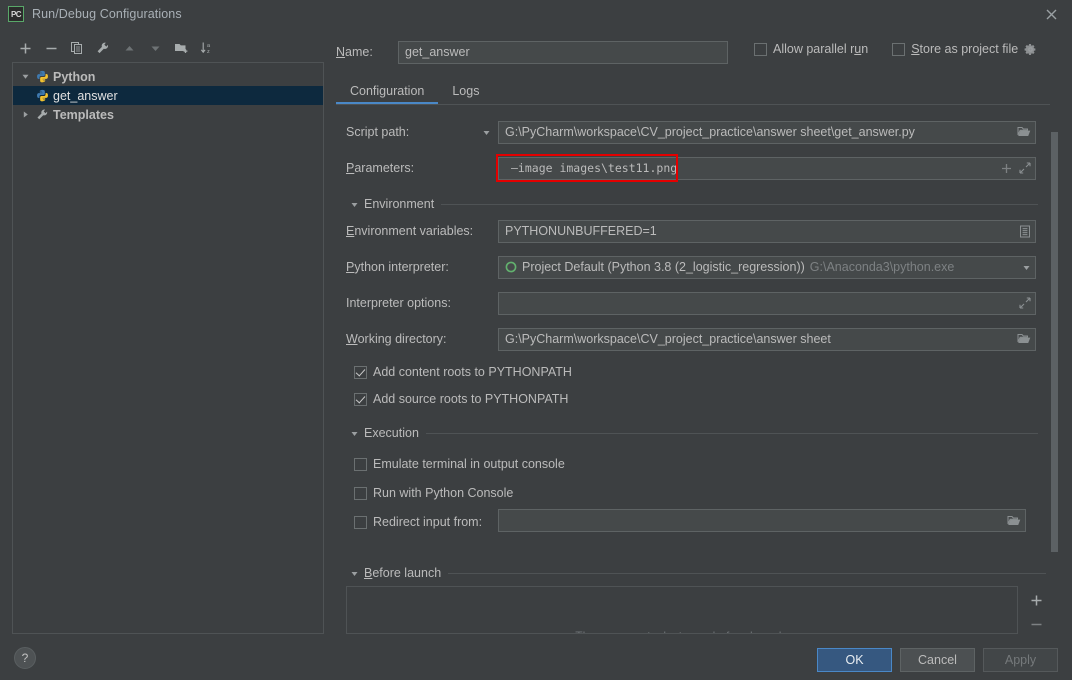 The height and width of the screenshot is (680, 1072). What do you see at coordinates (51, 48) in the screenshot?
I see `remove-configuration-button` at bounding box center [51, 48].